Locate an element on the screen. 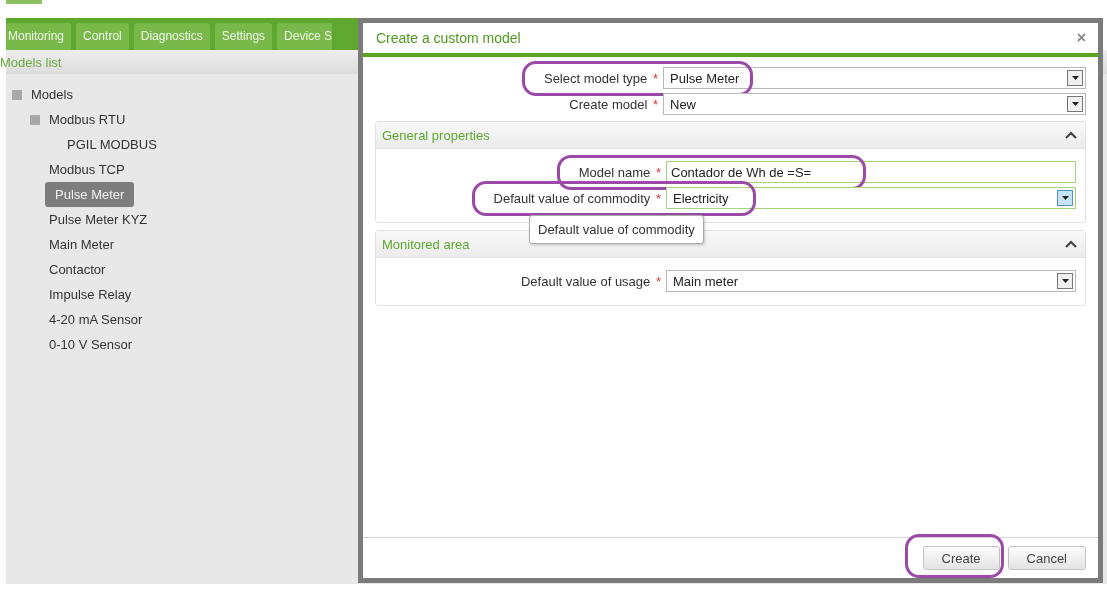  dropdown-field: Electricity is located at coordinates (871, 198).